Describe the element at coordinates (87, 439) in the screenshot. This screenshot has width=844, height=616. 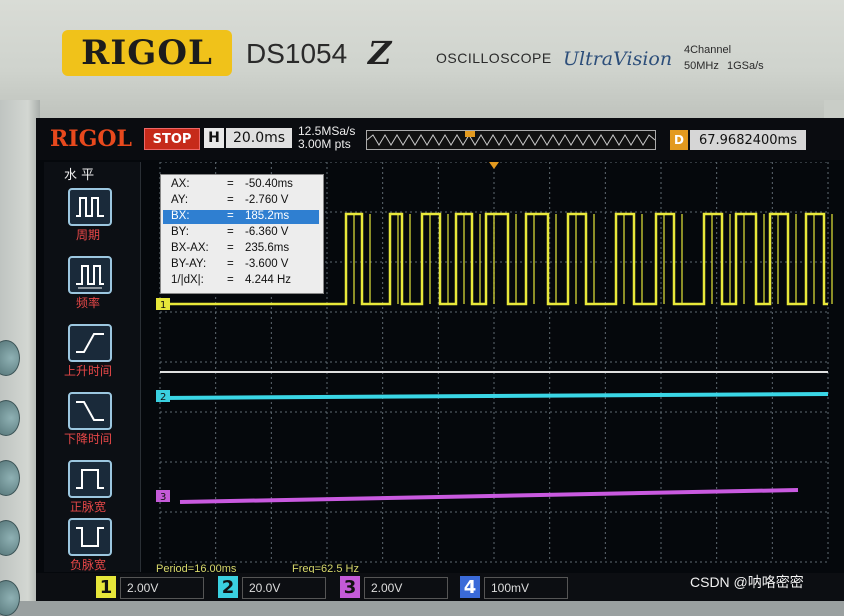
I see `menu-item-label: 下降时间` at that location.